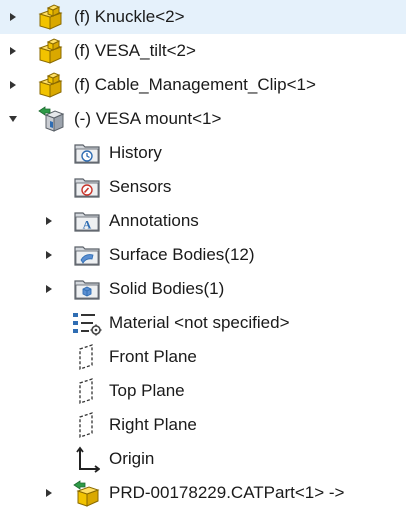 Image resolution: width=406 pixels, height=516 pixels. I want to click on annotations-folder-icon: A, so click(87, 221).